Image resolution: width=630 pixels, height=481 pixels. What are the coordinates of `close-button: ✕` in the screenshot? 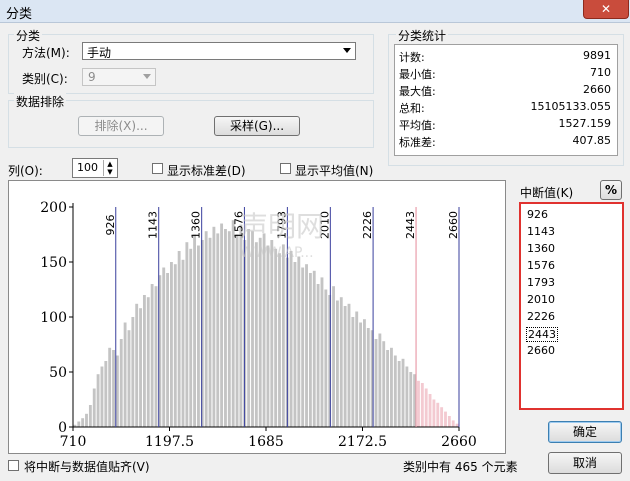 It's located at (606, 9).